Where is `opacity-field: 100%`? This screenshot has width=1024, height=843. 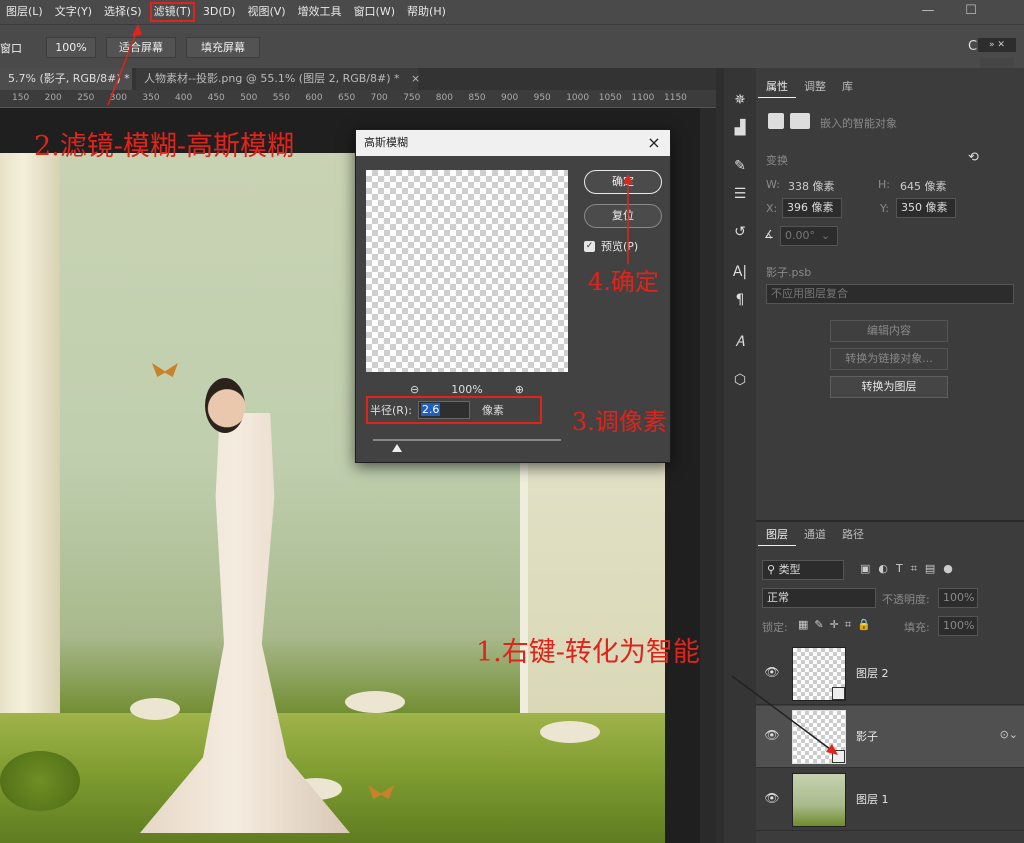
opacity-field: 100% is located at coordinates (958, 598).